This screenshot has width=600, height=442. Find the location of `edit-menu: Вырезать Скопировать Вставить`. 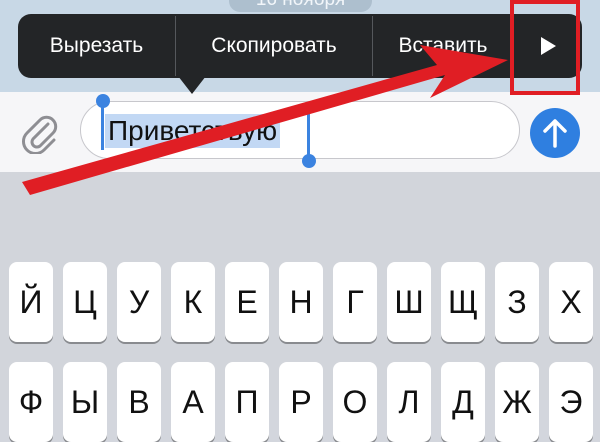

edit-menu: Вырезать Скопировать Вставить is located at coordinates (300, 46).